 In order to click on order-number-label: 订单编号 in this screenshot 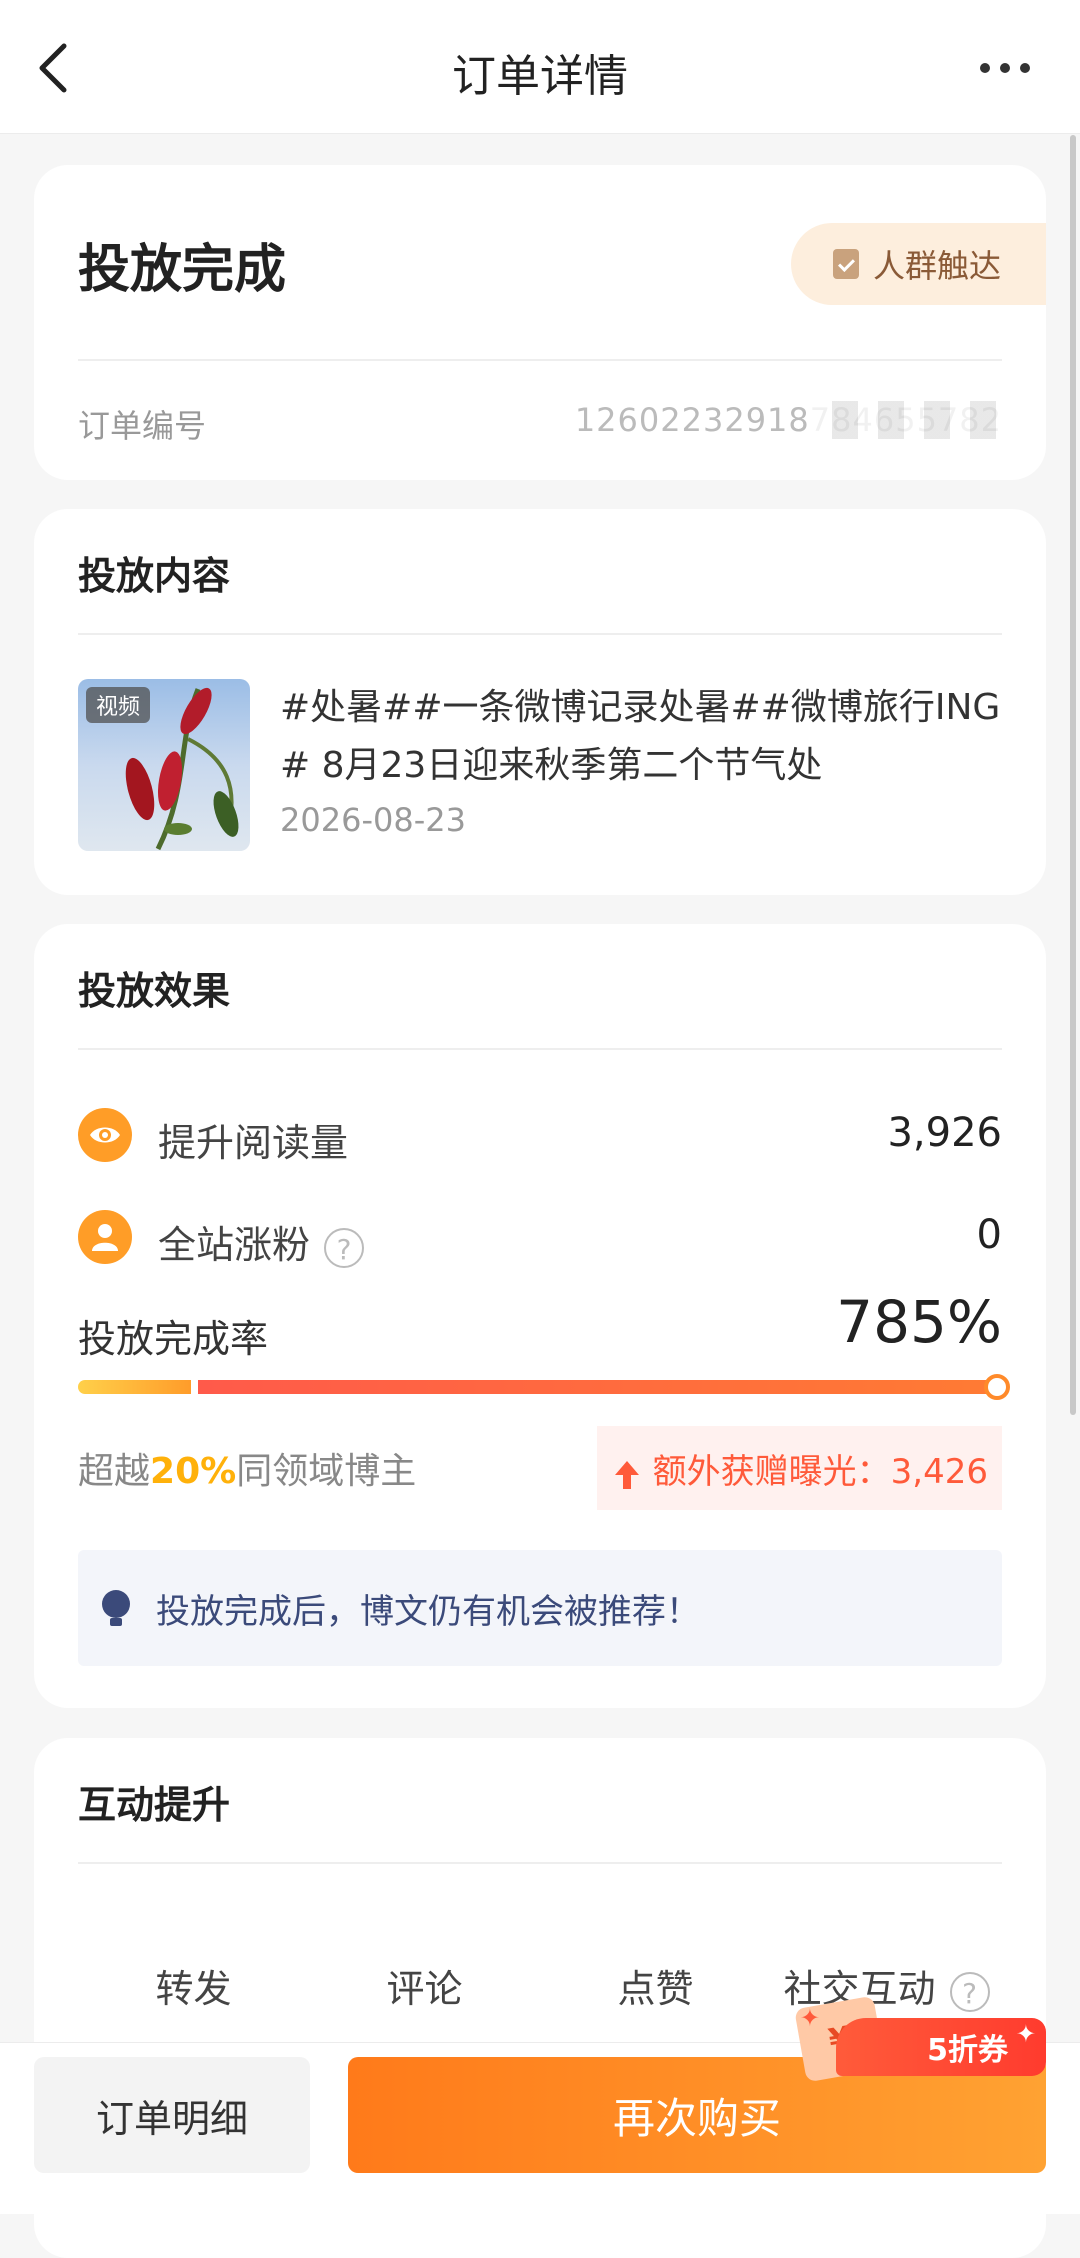, I will do `click(142, 426)`.